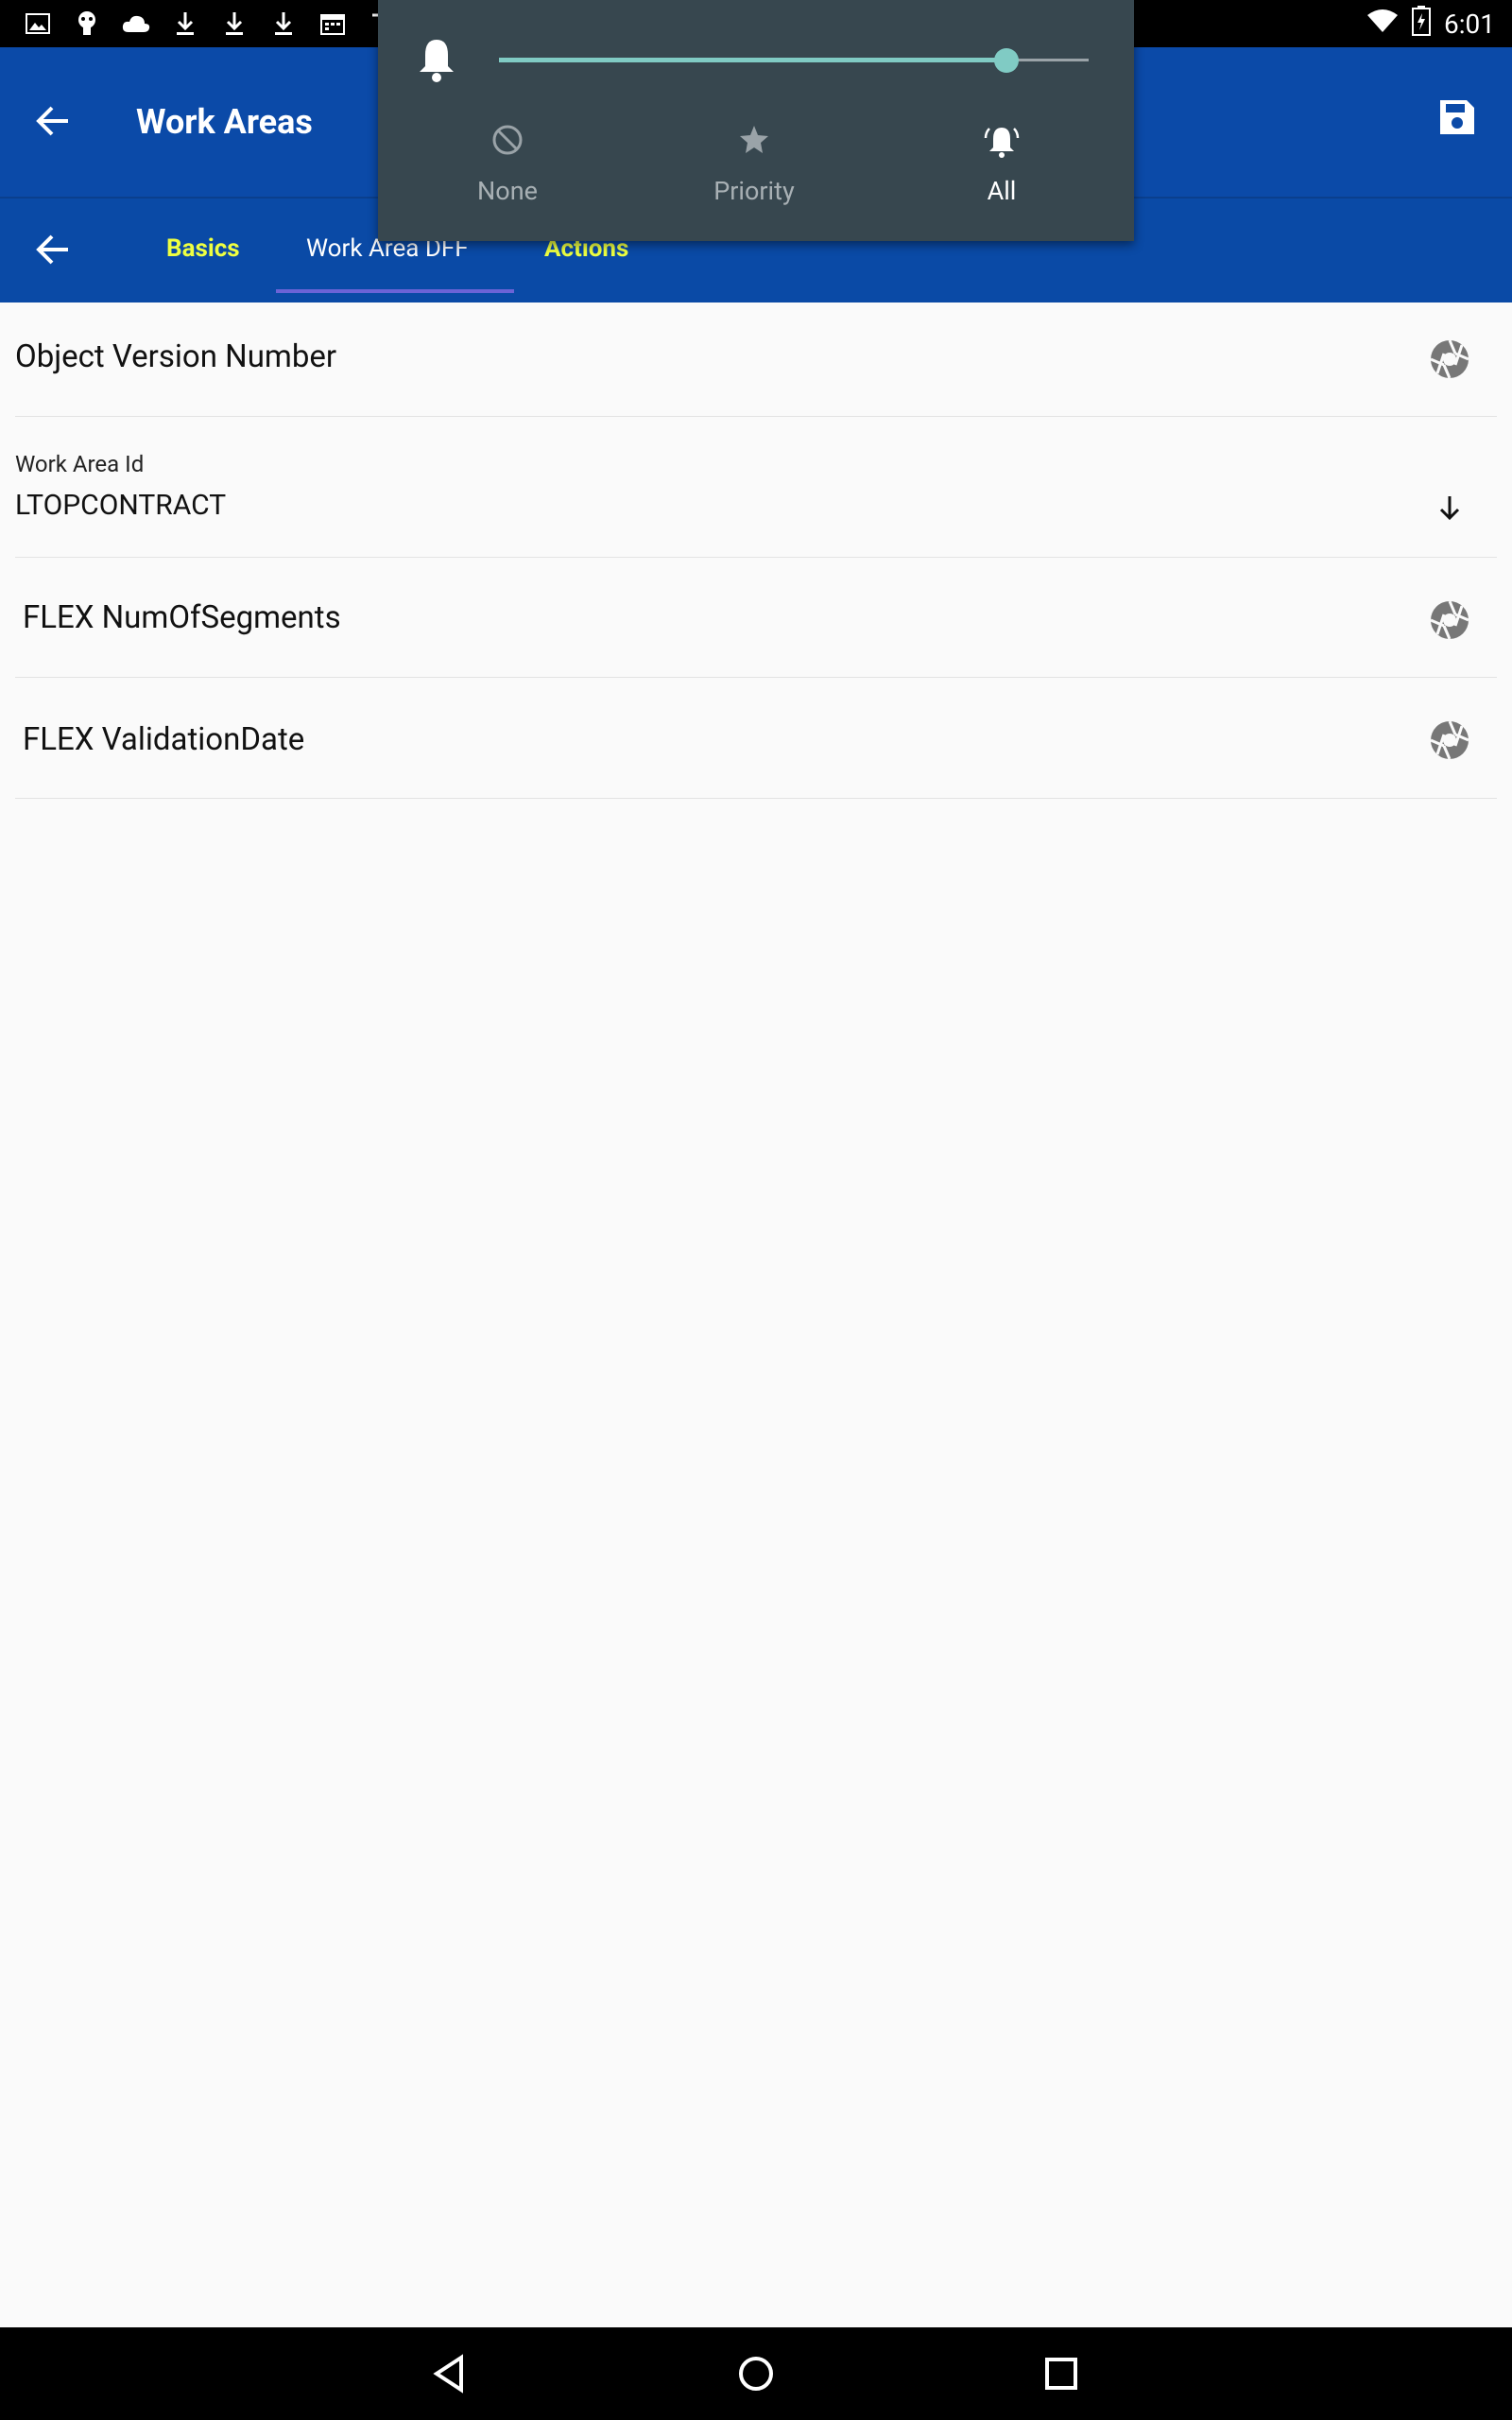 This screenshot has height=2420, width=1512. Describe the element at coordinates (1449, 508) in the screenshot. I see `arrow-down-icon` at that location.